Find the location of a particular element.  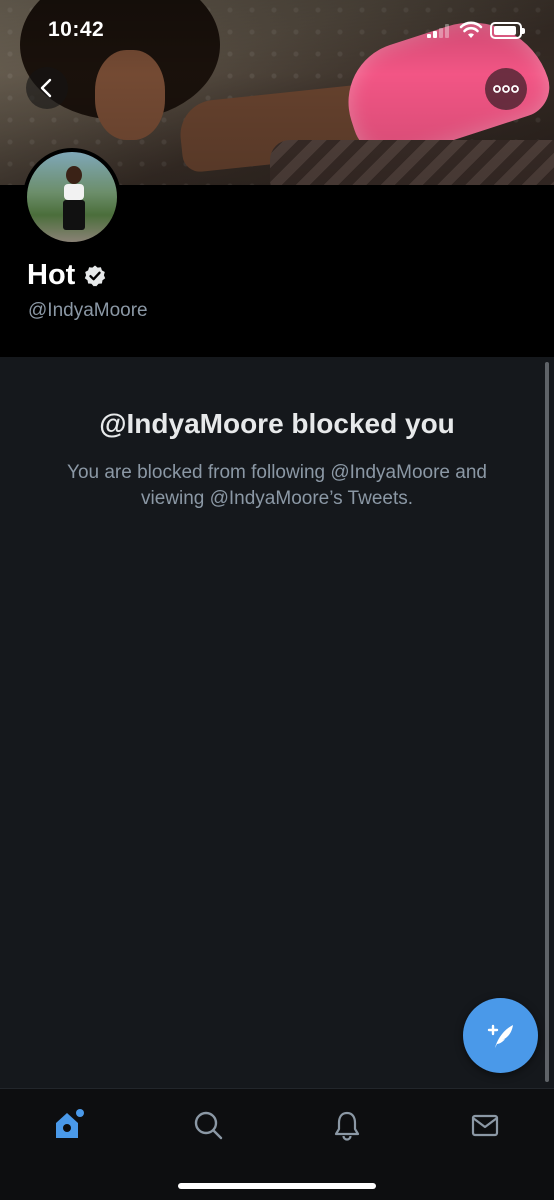

bell-icon is located at coordinates (347, 1126).